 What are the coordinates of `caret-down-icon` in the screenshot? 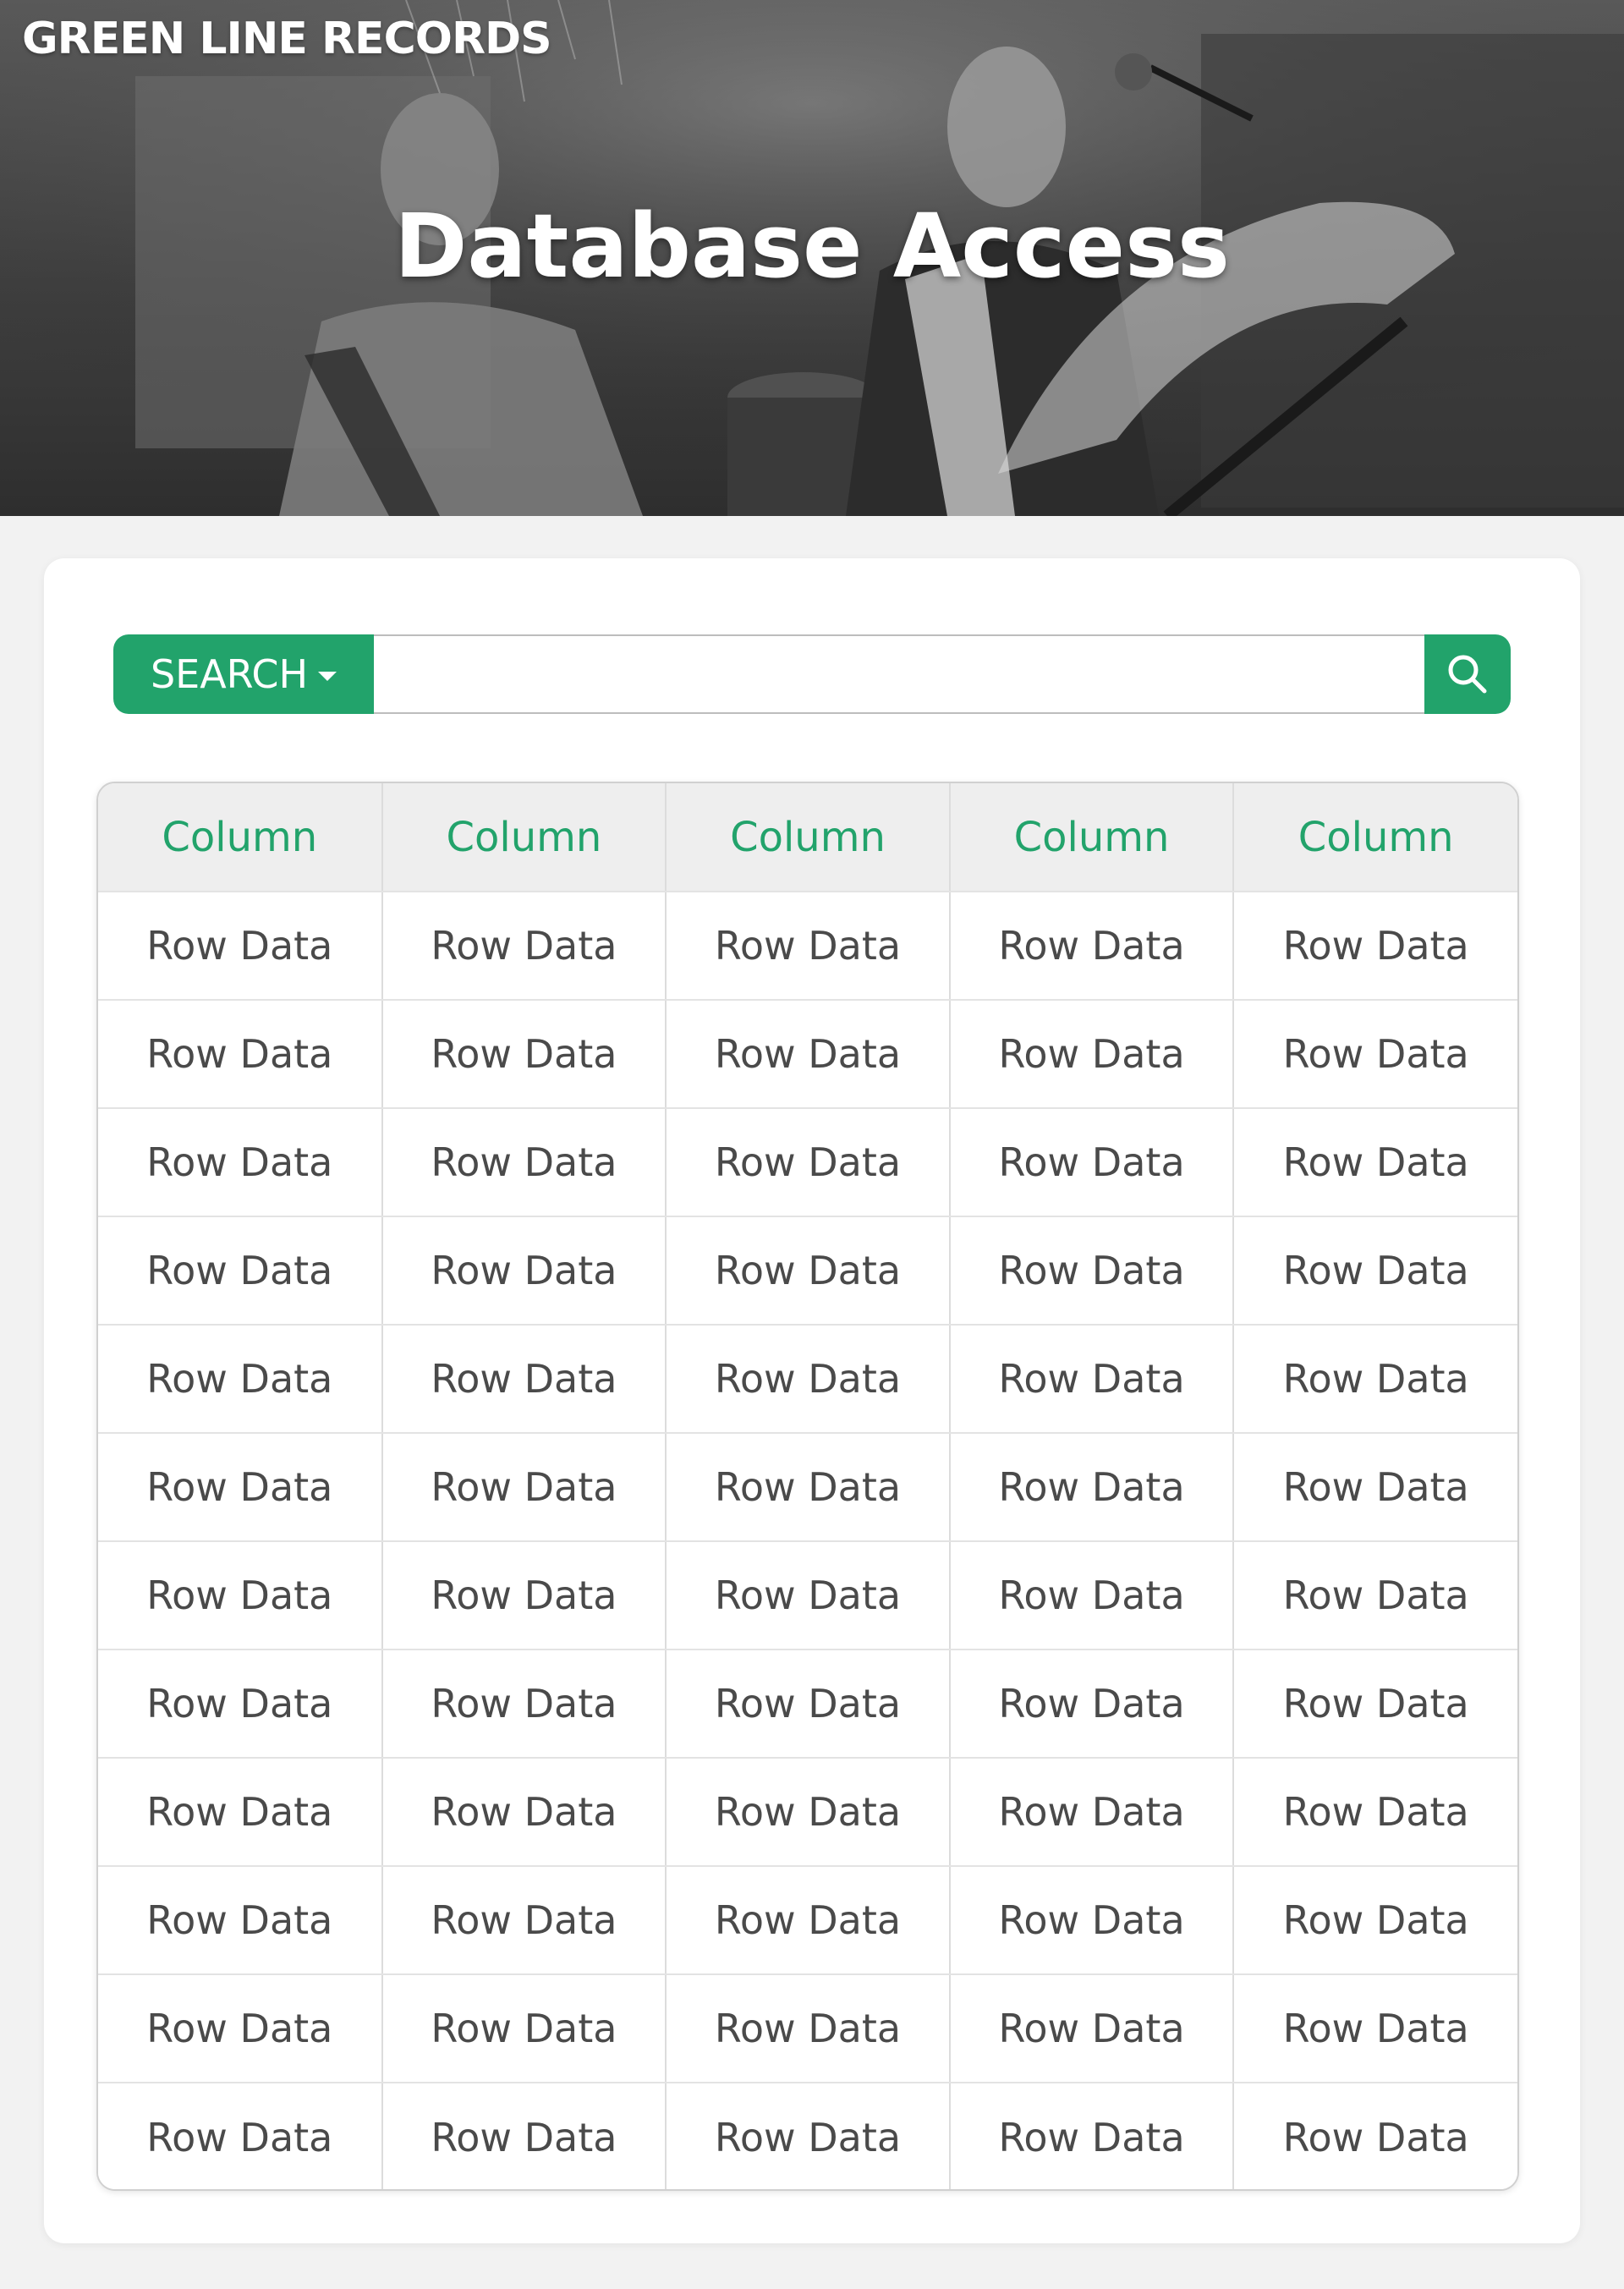 It's located at (327, 676).